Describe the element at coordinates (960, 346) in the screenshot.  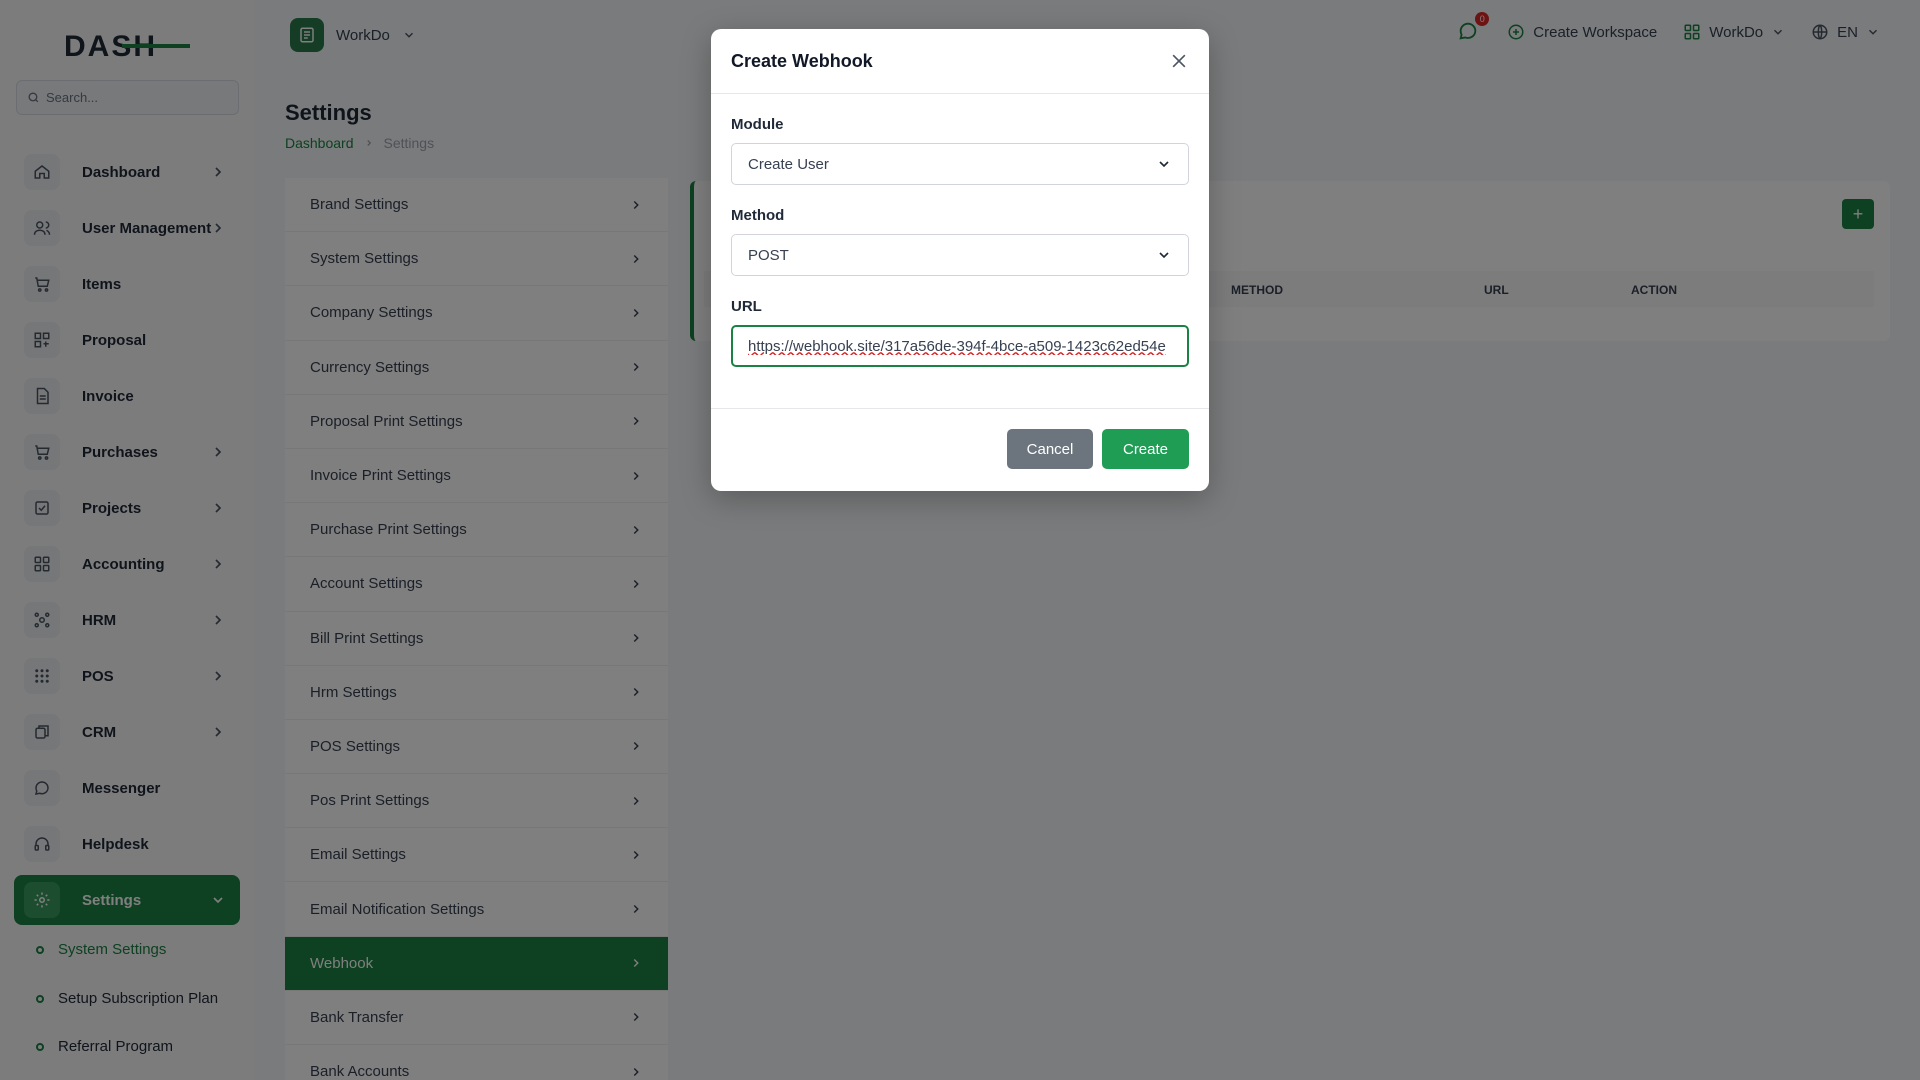
I see `url-input` at that location.